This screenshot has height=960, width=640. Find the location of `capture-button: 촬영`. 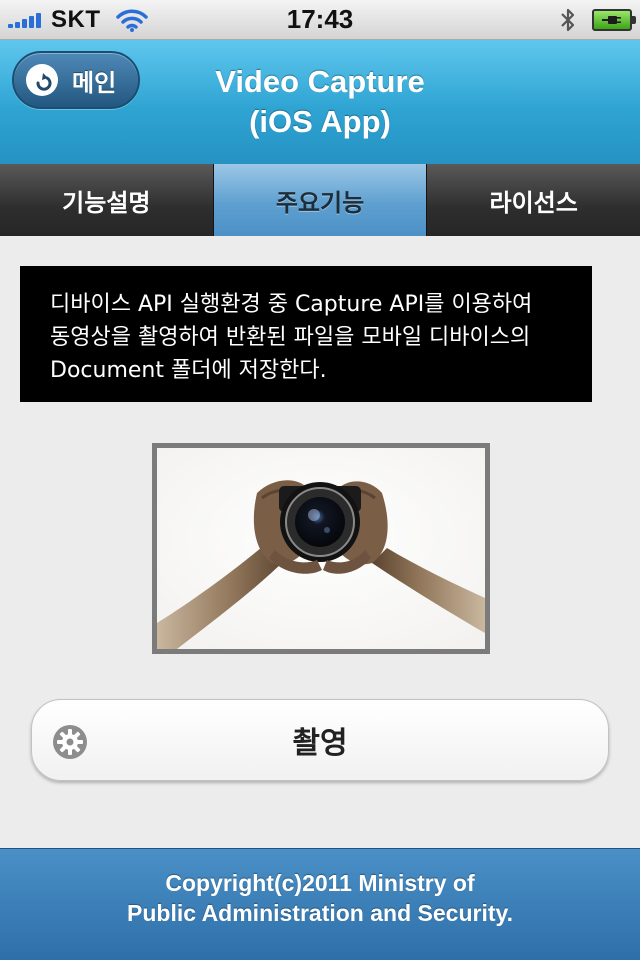

capture-button: 촬영 is located at coordinates (320, 740).